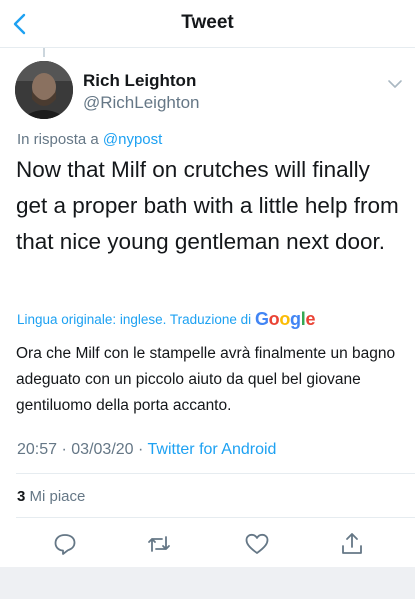 The height and width of the screenshot is (599, 415). Describe the element at coordinates (207, 583) in the screenshot. I see `bottom-bar` at that location.